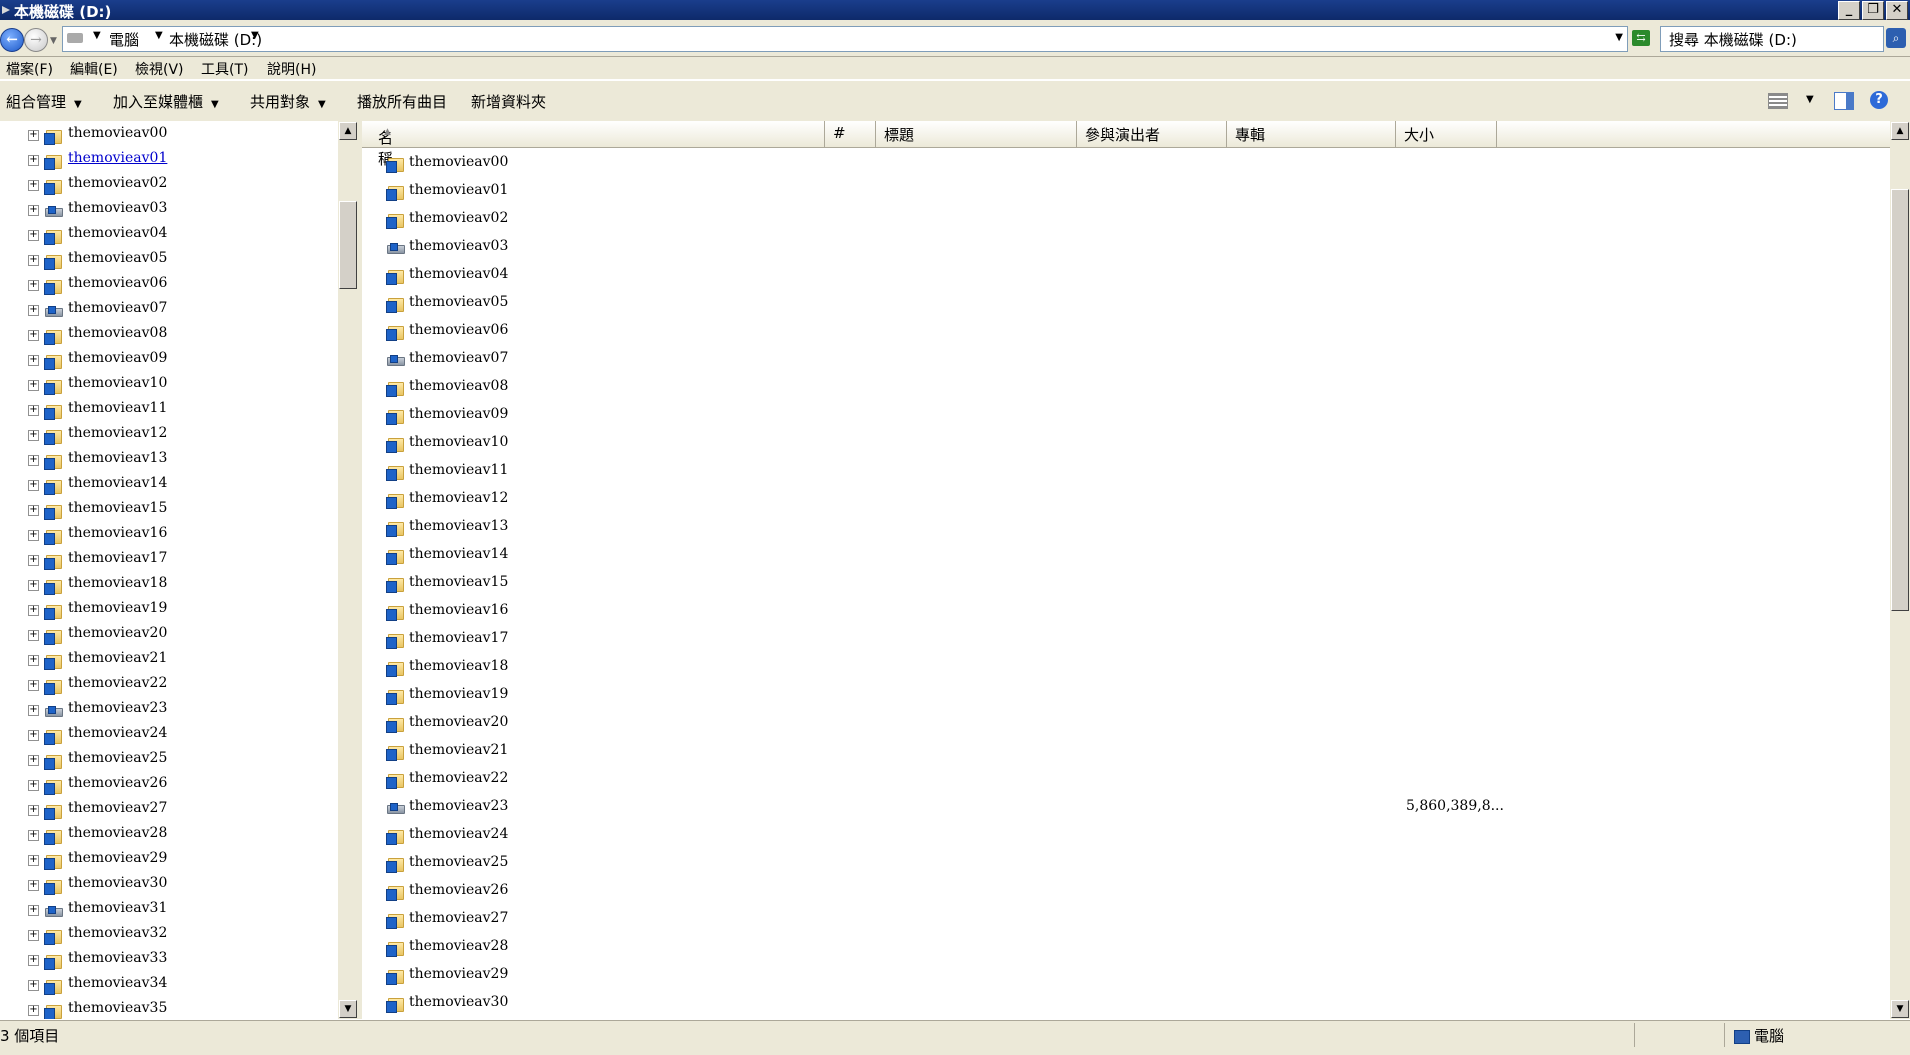 The height and width of the screenshot is (1055, 1910). What do you see at coordinates (1446, 134) in the screenshot?
I see `column-size: 大小` at bounding box center [1446, 134].